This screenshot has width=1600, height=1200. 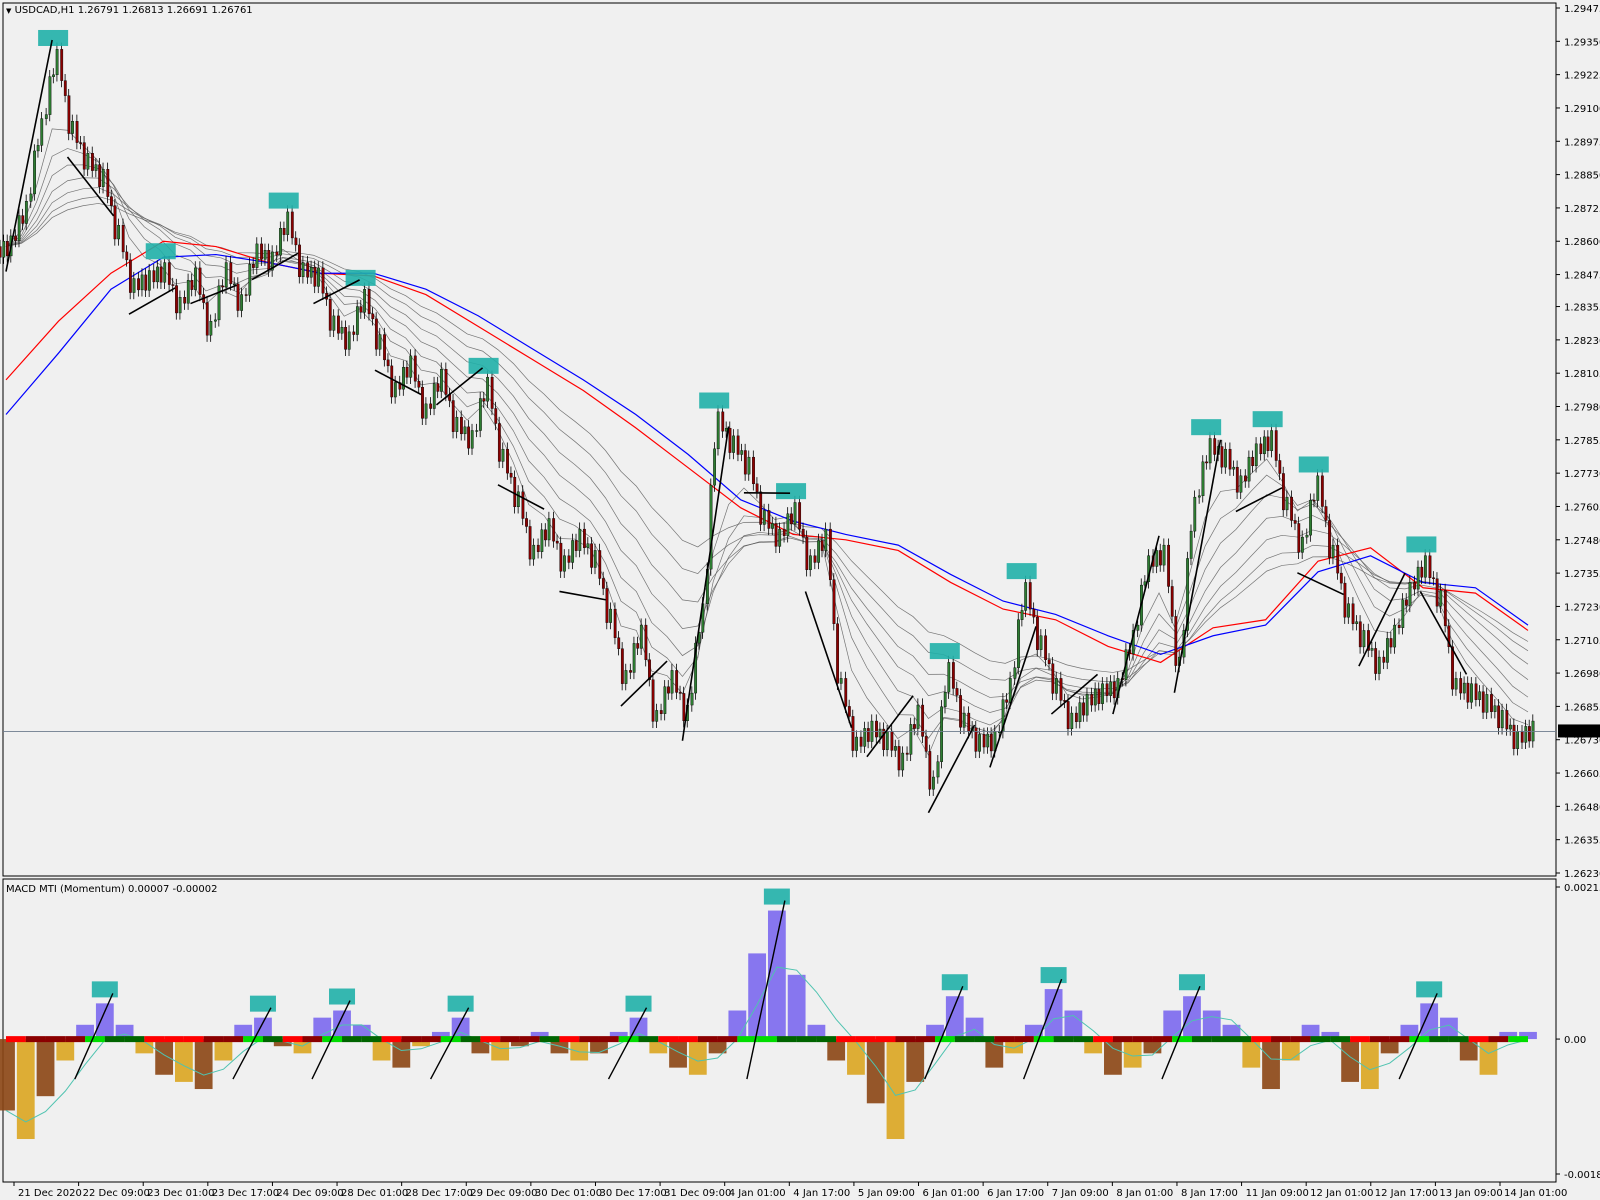 What do you see at coordinates (1582, 607) in the screenshot?
I see `price-tick-label: 1.27230` at bounding box center [1582, 607].